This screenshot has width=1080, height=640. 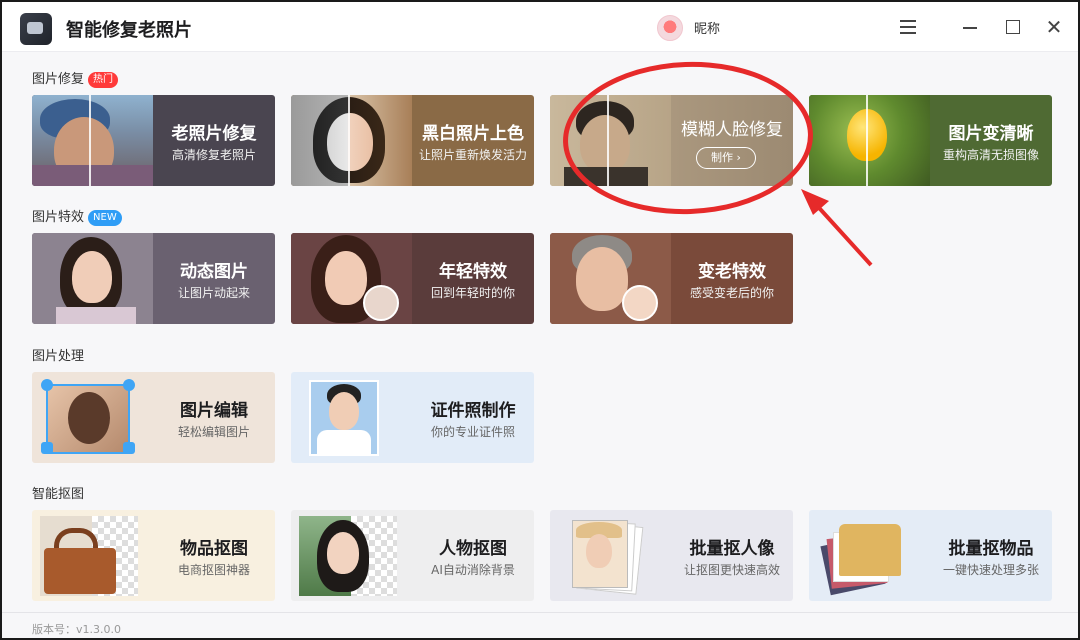 I want to click on section-label-cutout: 智能抠图, so click(x=58, y=494).